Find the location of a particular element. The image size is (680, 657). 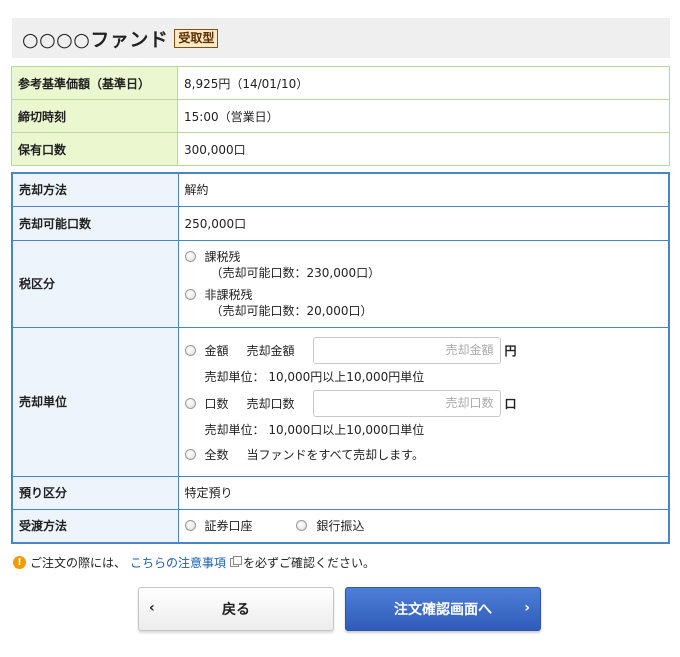

order-row-available: 売却可能口数 250,000口 is located at coordinates (340, 223).